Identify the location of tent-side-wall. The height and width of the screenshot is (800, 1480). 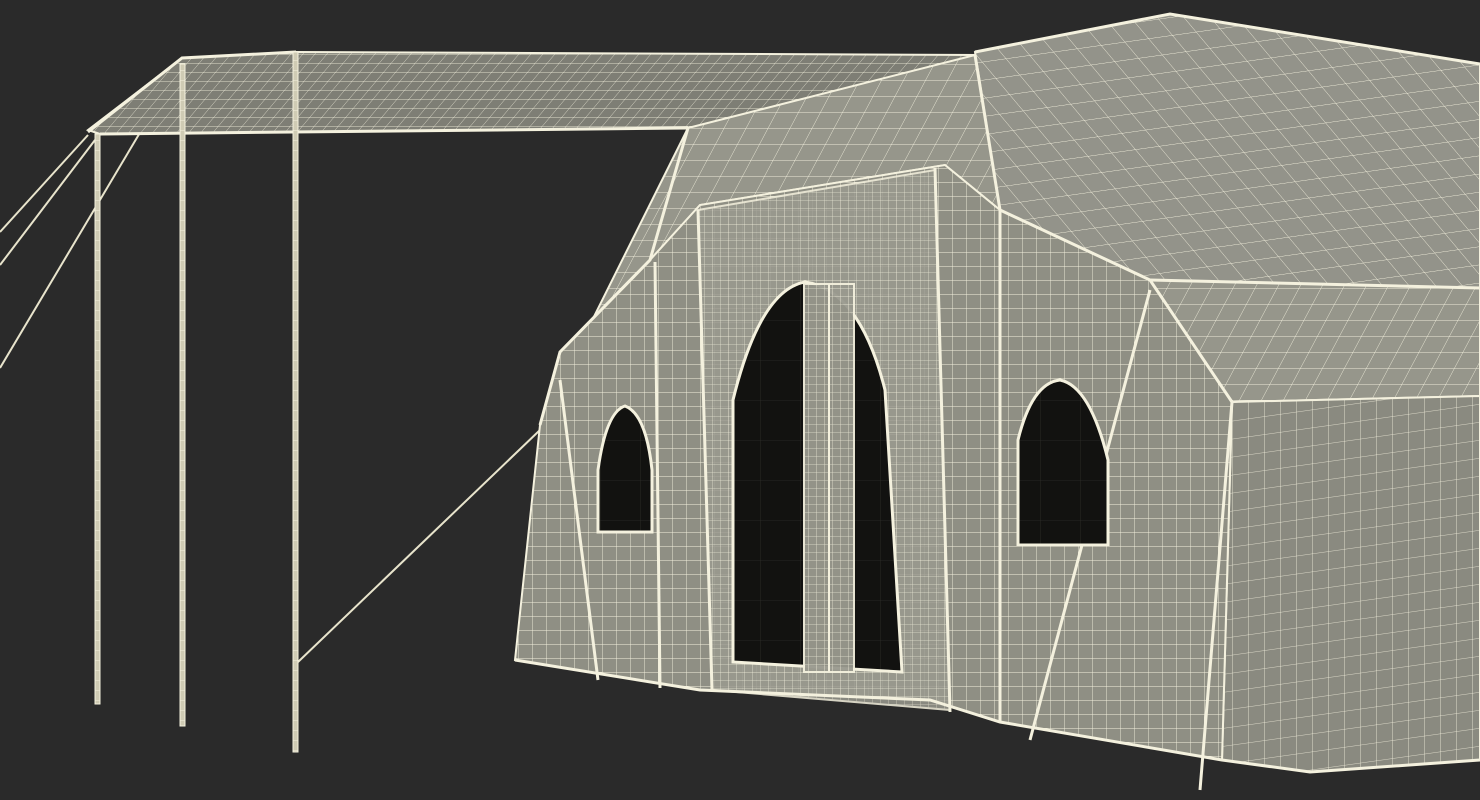
(1350, 584).